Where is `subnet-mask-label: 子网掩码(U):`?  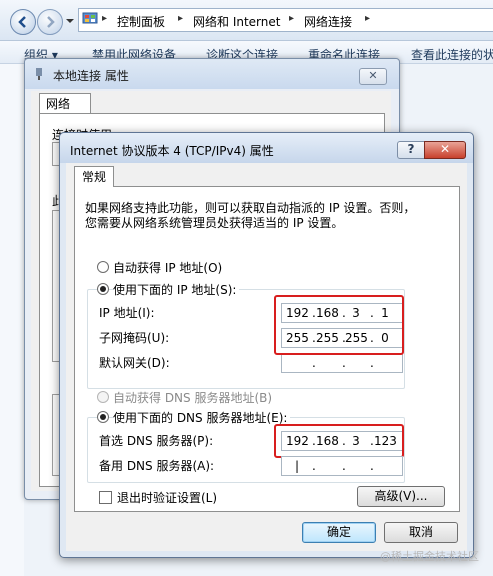
subnet-mask-label: 子网掩码(U): is located at coordinates (134, 338).